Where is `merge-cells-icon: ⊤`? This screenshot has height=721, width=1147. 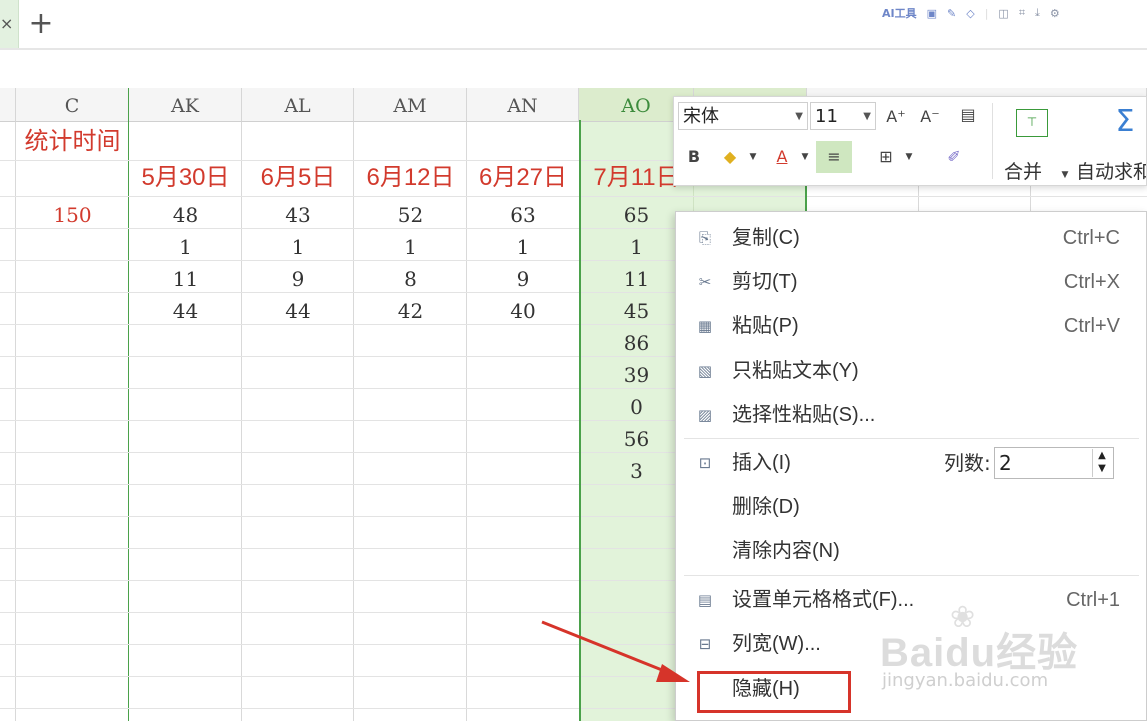
merge-cells-icon: ⊤ is located at coordinates (1032, 123).